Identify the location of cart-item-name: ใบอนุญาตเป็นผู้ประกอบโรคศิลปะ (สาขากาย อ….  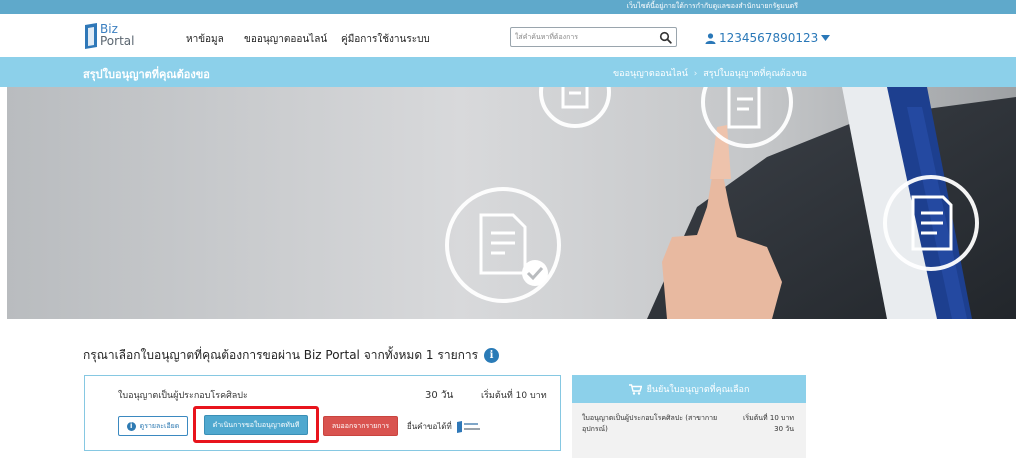
(650, 423).